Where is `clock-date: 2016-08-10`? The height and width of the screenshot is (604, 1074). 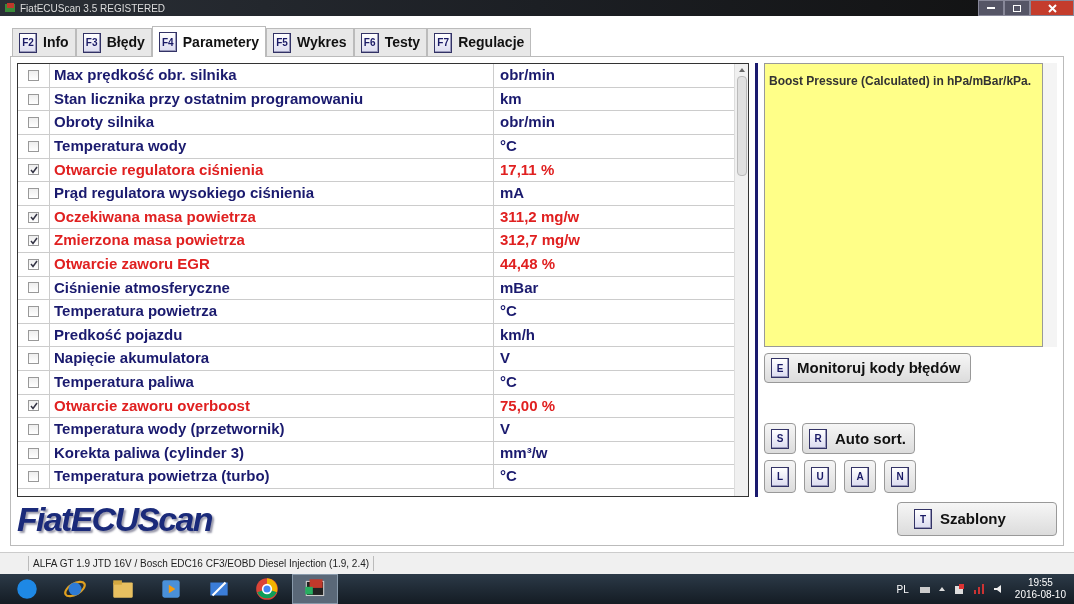
clock-date: 2016-08-10 is located at coordinates (1040, 595).